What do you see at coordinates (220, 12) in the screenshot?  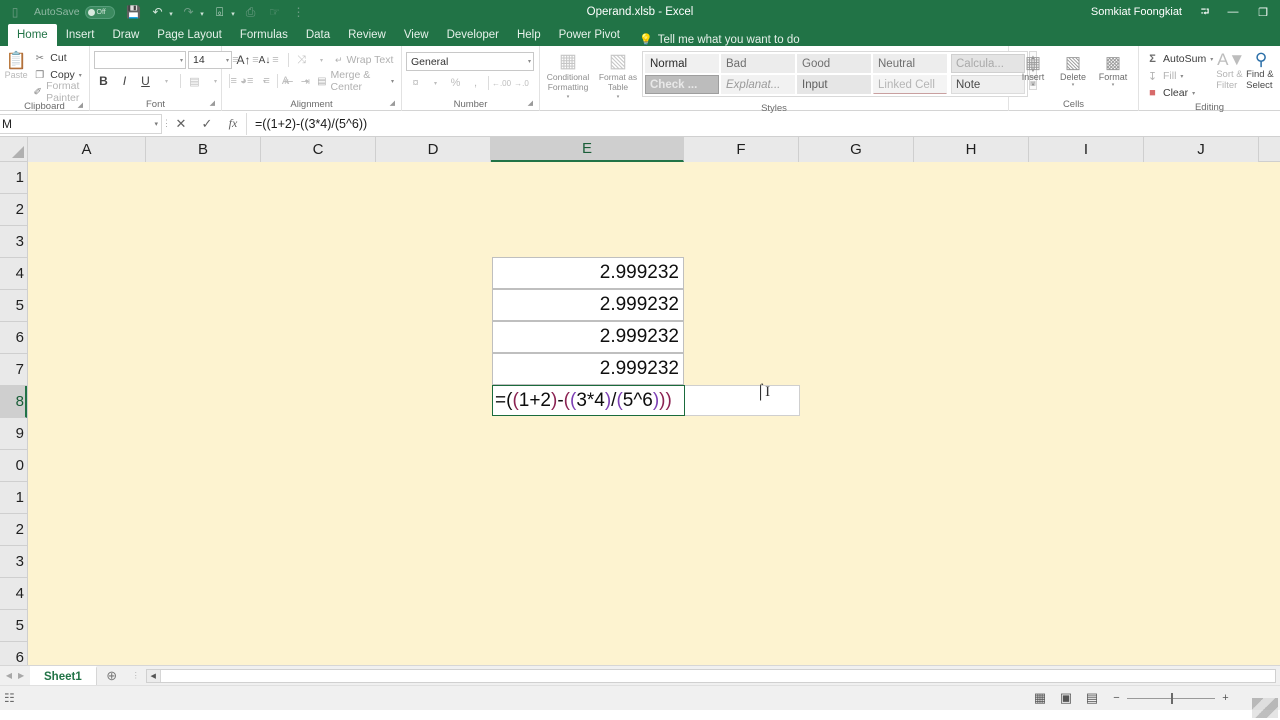 I see `quick-print-layout-icon: ⌻` at bounding box center [220, 12].